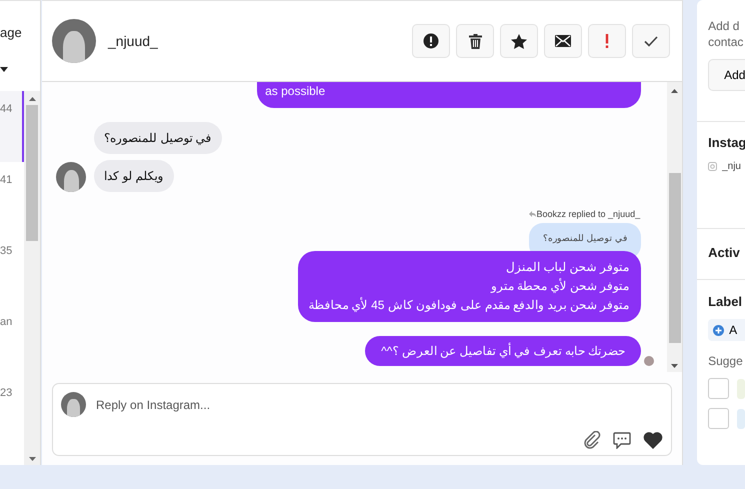 Image resolution: width=745 pixels, height=489 pixels. What do you see at coordinates (11, 32) in the screenshot?
I see `list-heading: age` at bounding box center [11, 32].